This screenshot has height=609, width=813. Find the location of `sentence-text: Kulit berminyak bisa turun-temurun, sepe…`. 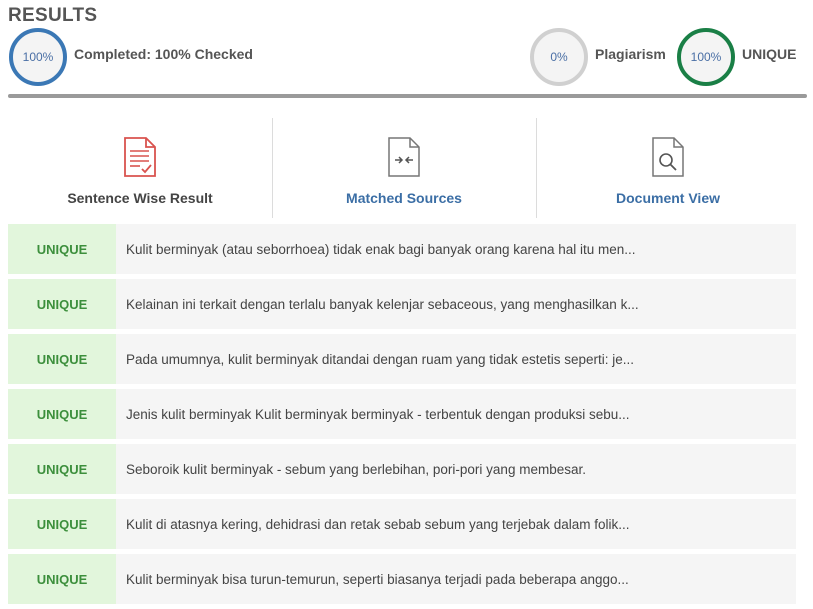

sentence-text: Kulit berminyak bisa turun-temurun, sepe… is located at coordinates (377, 579).